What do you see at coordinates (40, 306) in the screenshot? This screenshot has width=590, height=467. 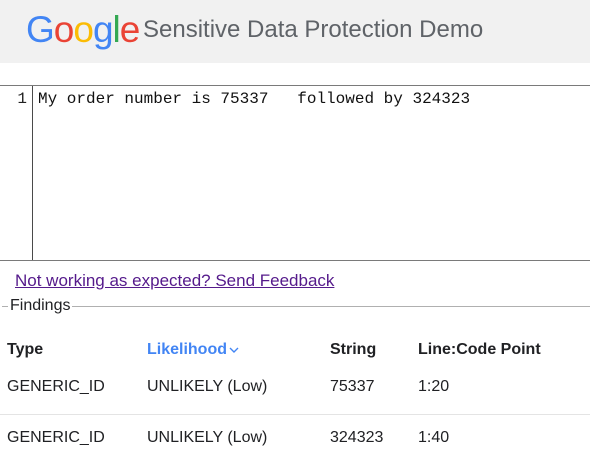 I see `findings-legend: Findings` at bounding box center [40, 306].